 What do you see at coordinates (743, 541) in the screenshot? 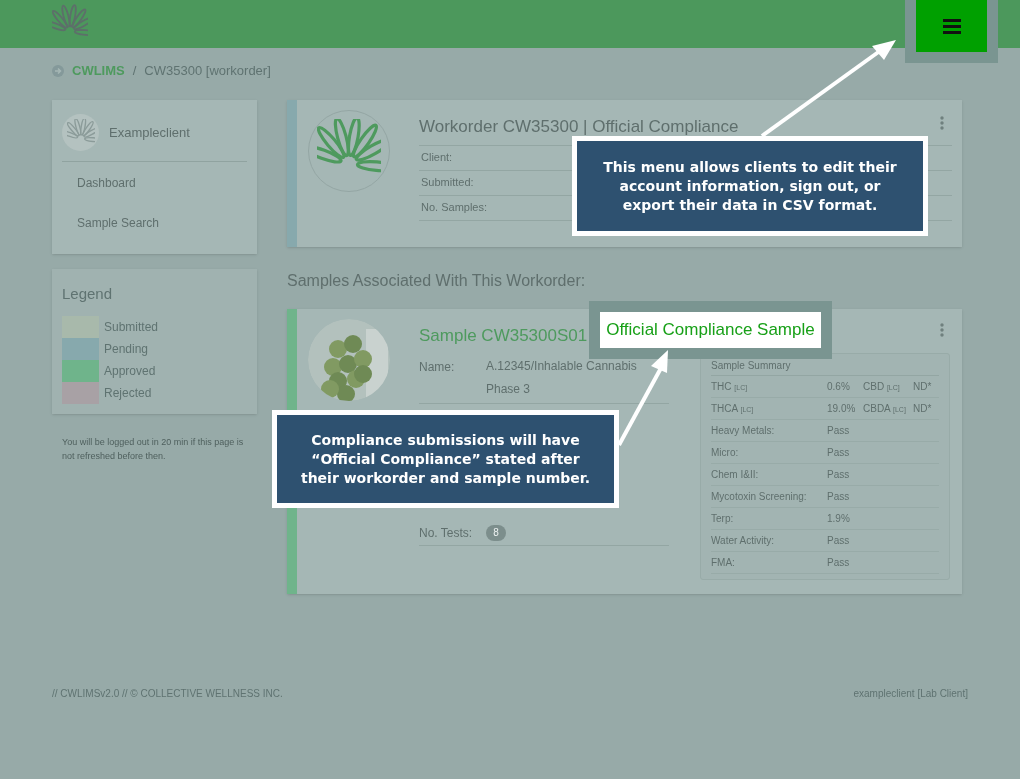
I see `summary-label: Water Activity:` at bounding box center [743, 541].